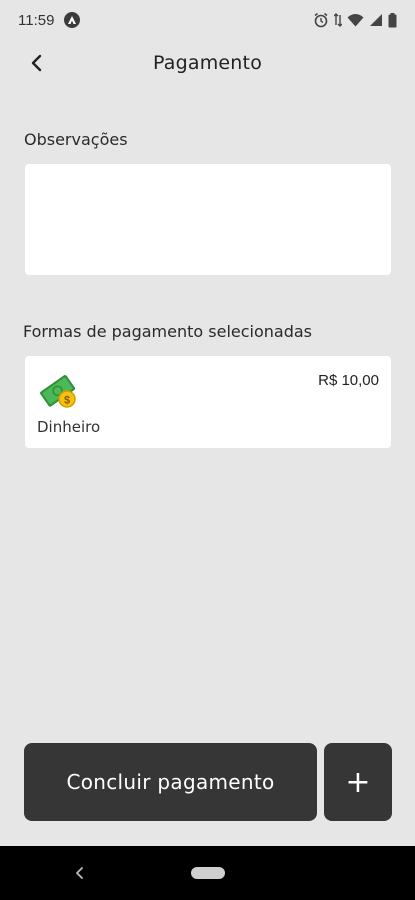 The height and width of the screenshot is (900, 415). Describe the element at coordinates (392, 19) in the screenshot. I see `battery-icon` at that location.